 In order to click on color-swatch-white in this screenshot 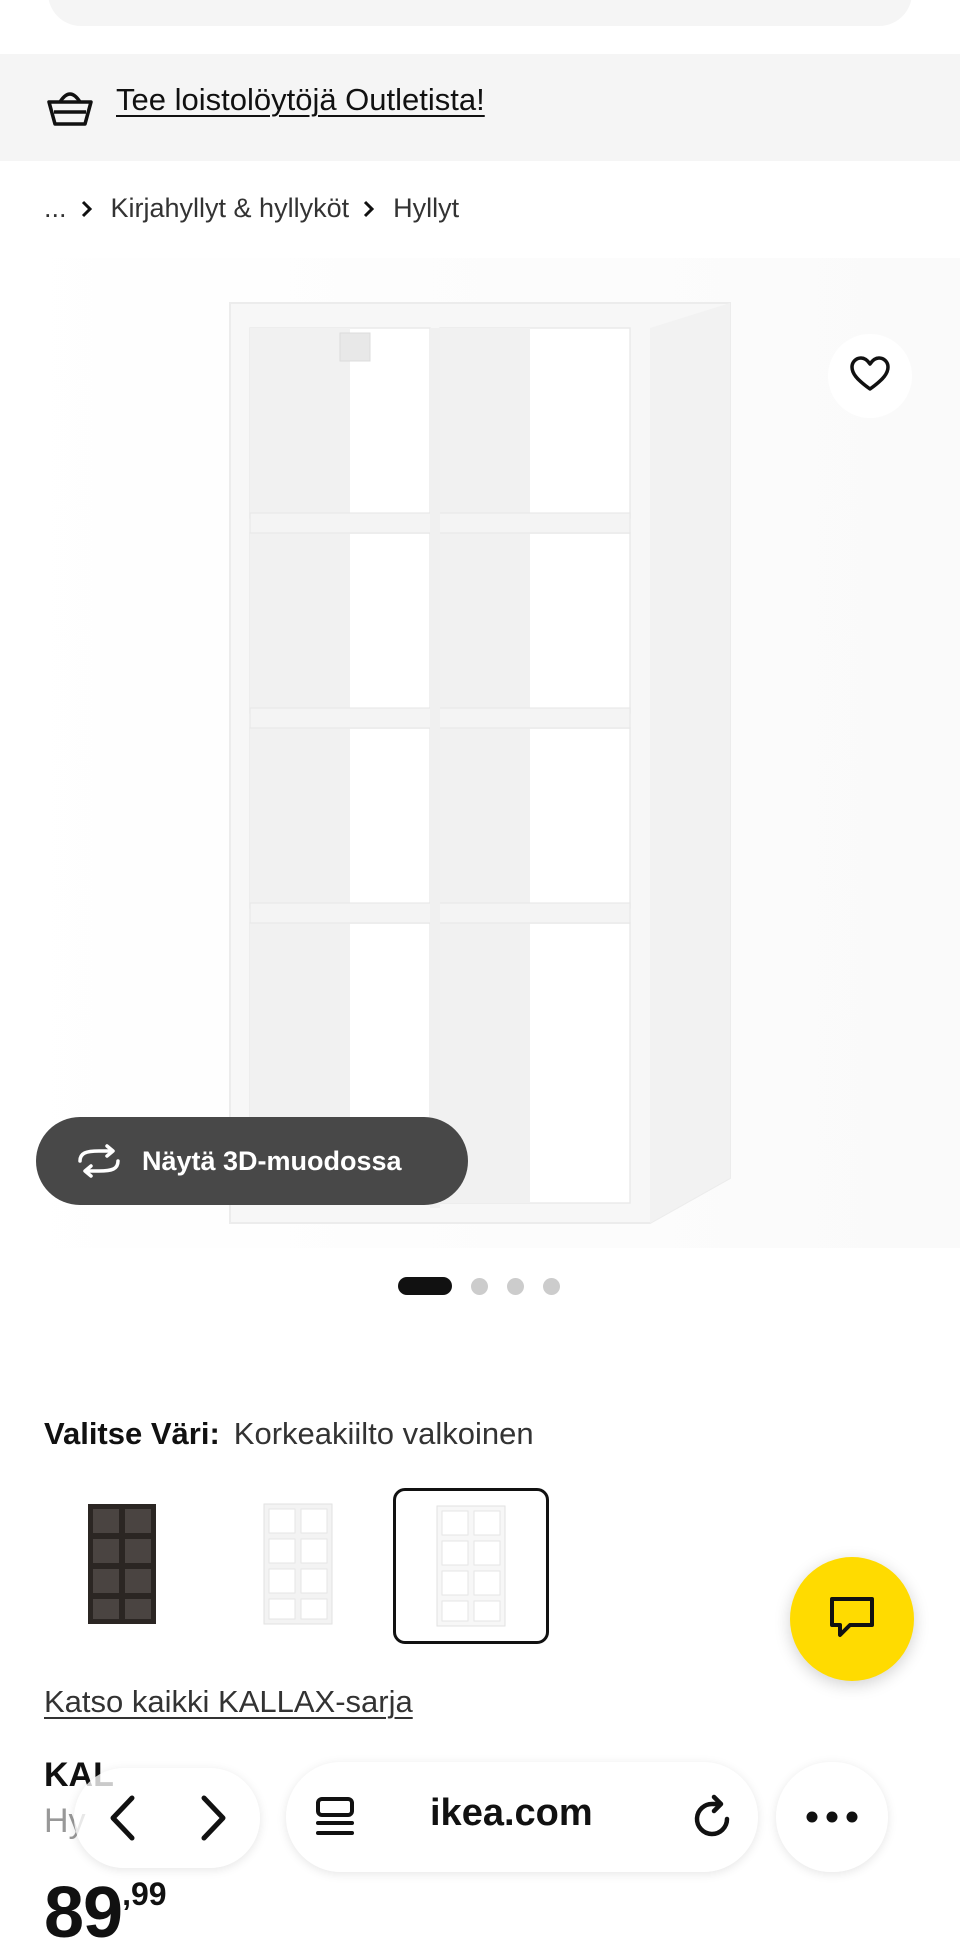, I will do `click(298, 1564)`.